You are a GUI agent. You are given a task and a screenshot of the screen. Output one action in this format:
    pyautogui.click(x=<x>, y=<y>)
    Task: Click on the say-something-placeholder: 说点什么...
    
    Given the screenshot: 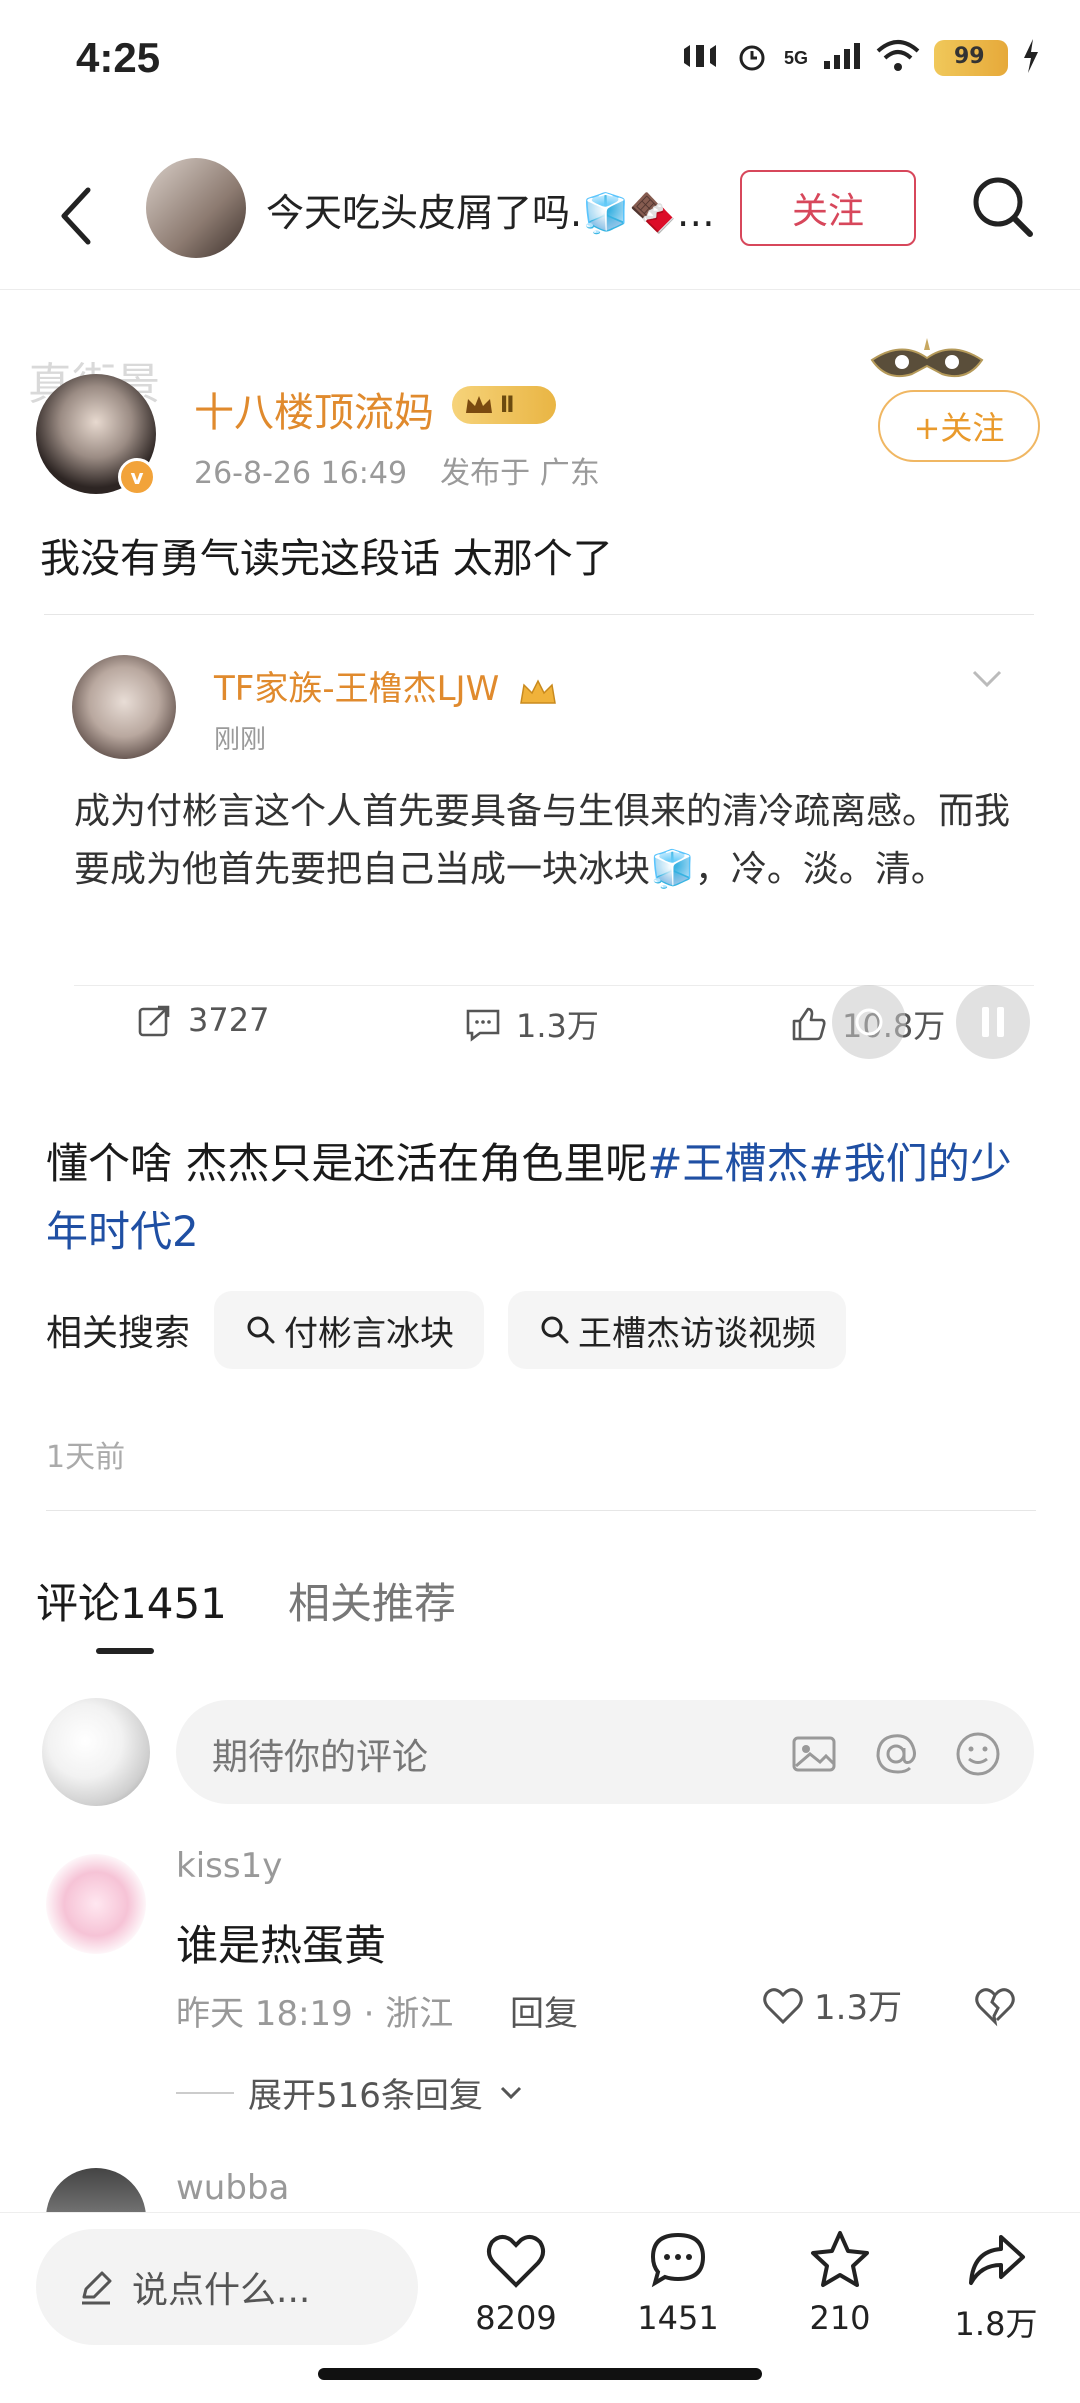 What is the action you would take?
    pyautogui.click(x=221, y=2290)
    